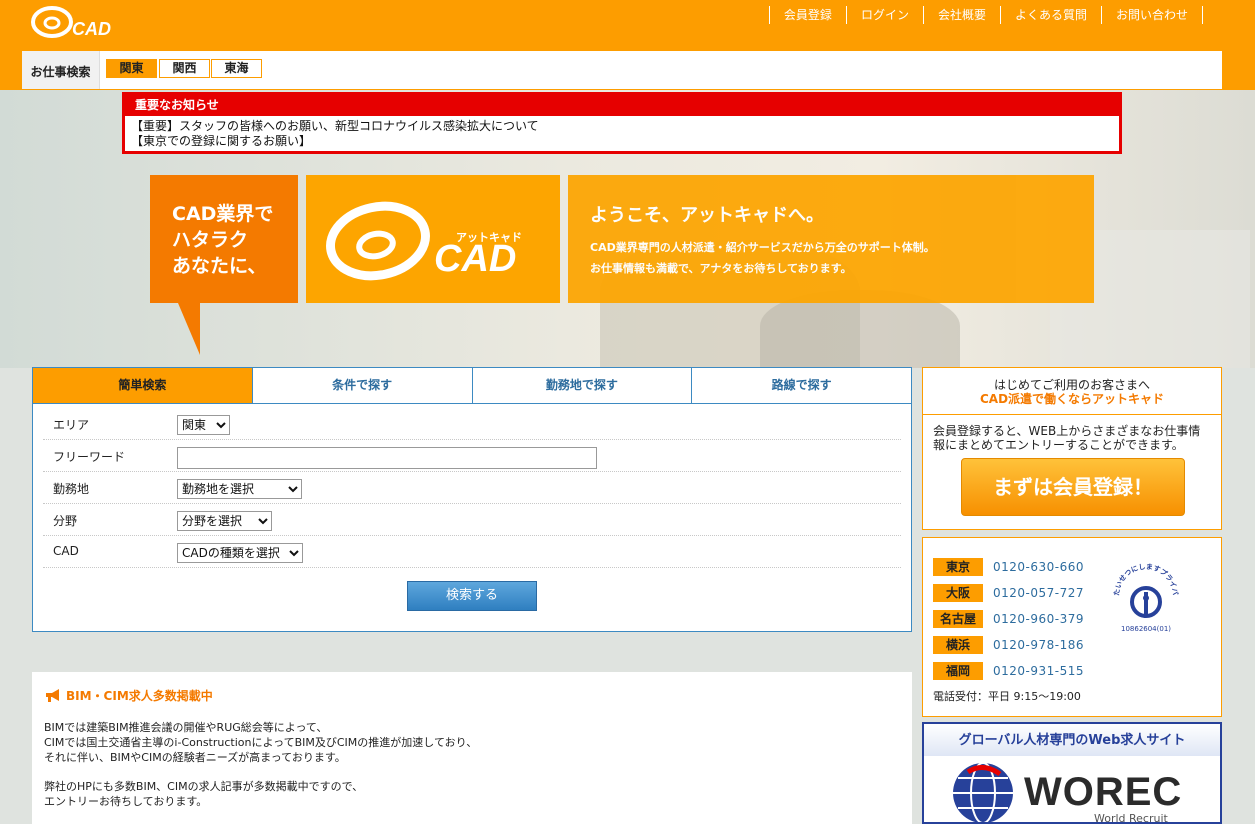 The image size is (1255, 824). I want to click on worec-subtitle: World Recruit, so click(1131, 818).